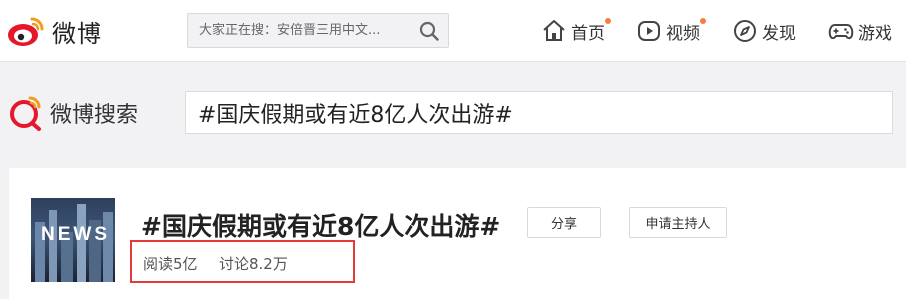 The image size is (906, 299). What do you see at coordinates (841, 32) in the screenshot?
I see `gamepad-icon` at bounding box center [841, 32].